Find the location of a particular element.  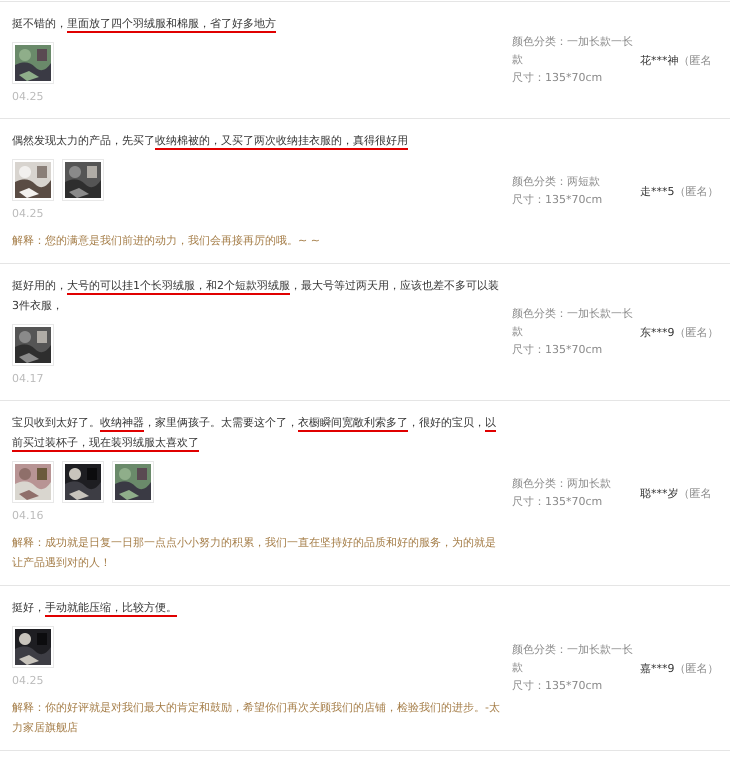

user-name: 东***9 is located at coordinates (657, 332).